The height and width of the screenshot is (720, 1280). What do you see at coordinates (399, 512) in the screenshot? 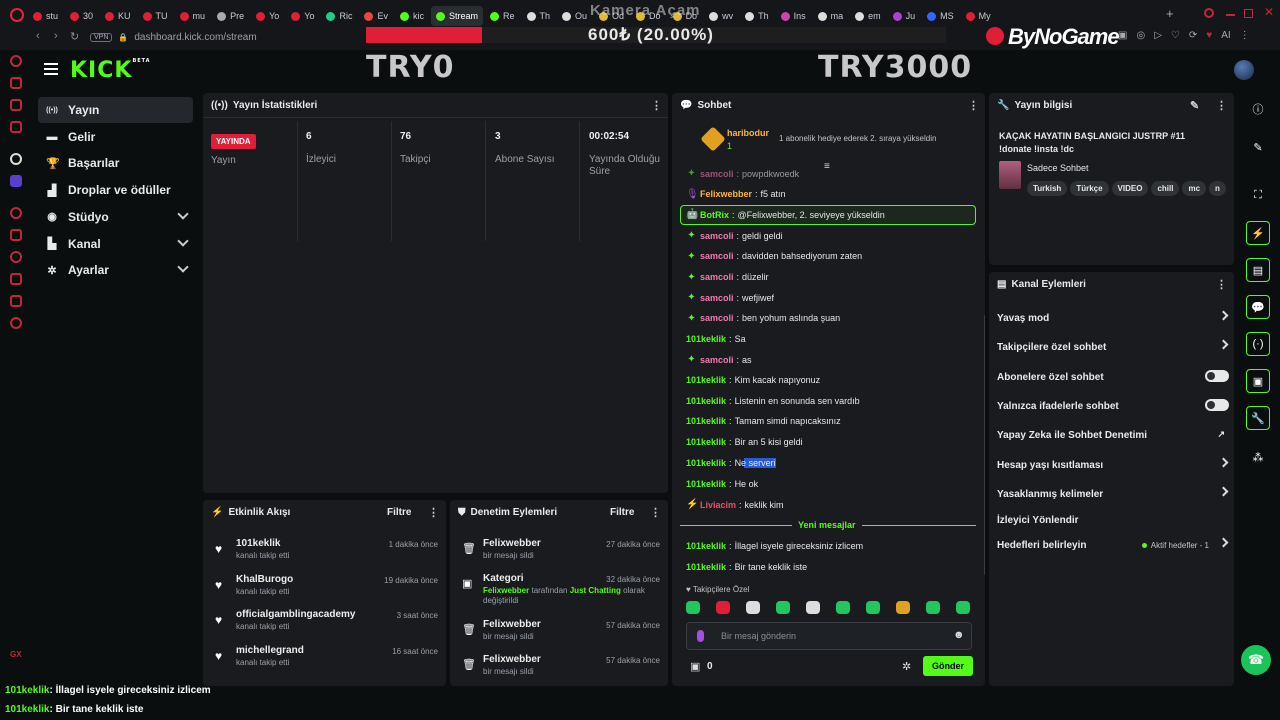
I see `activity-filter-button: Filtre` at bounding box center [399, 512].